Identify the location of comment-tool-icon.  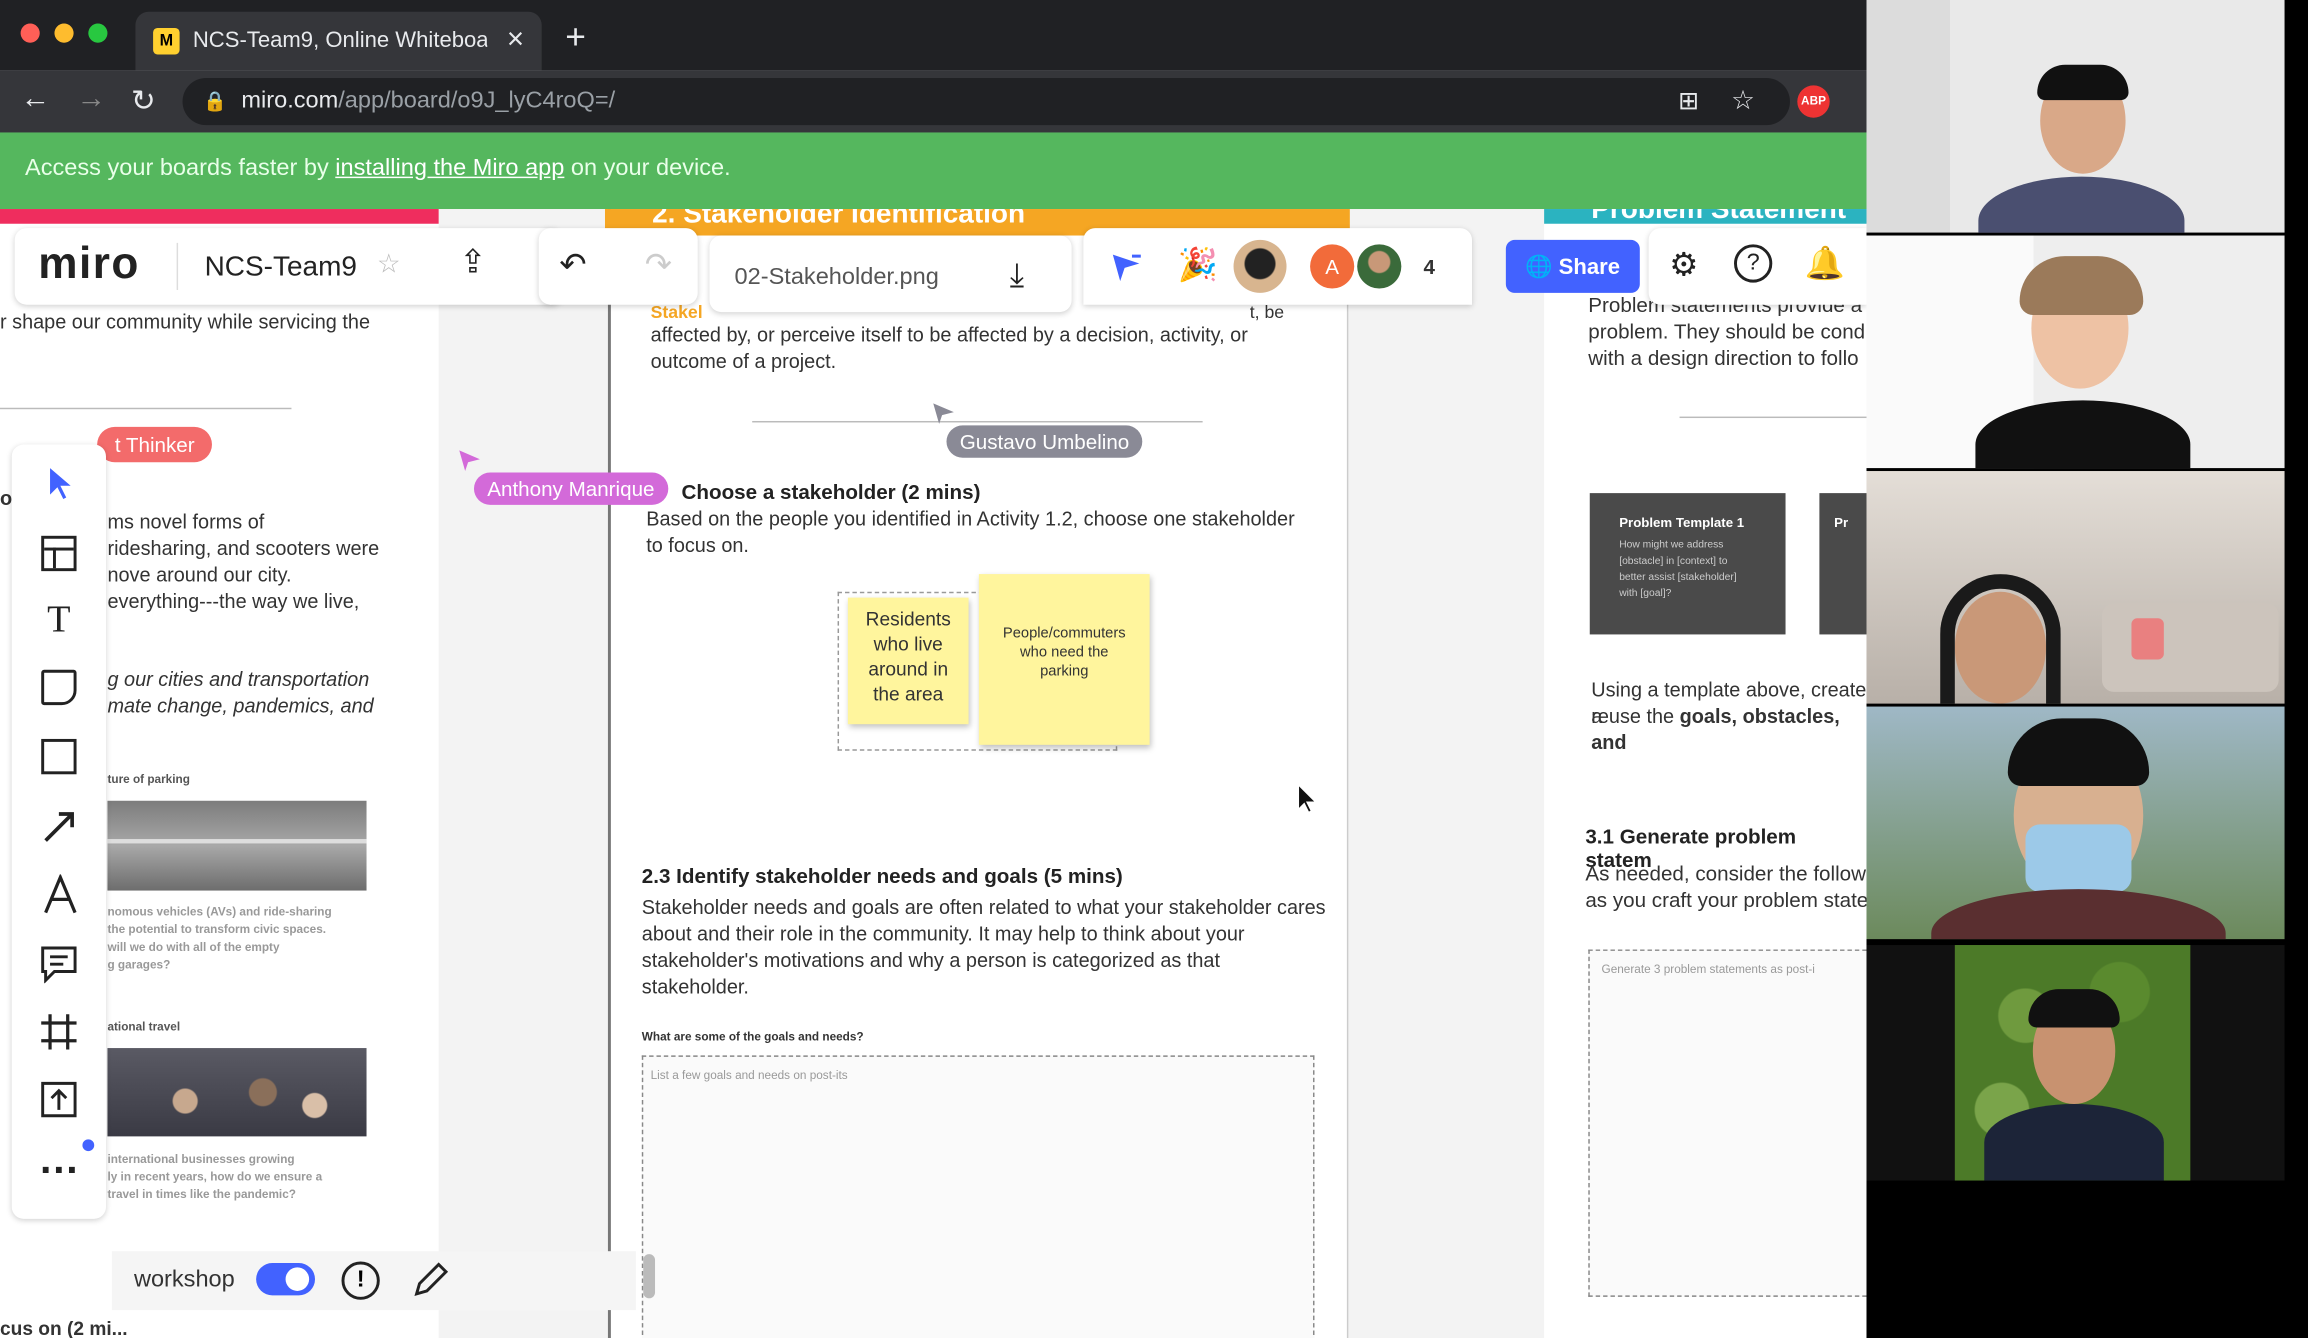
(59, 964).